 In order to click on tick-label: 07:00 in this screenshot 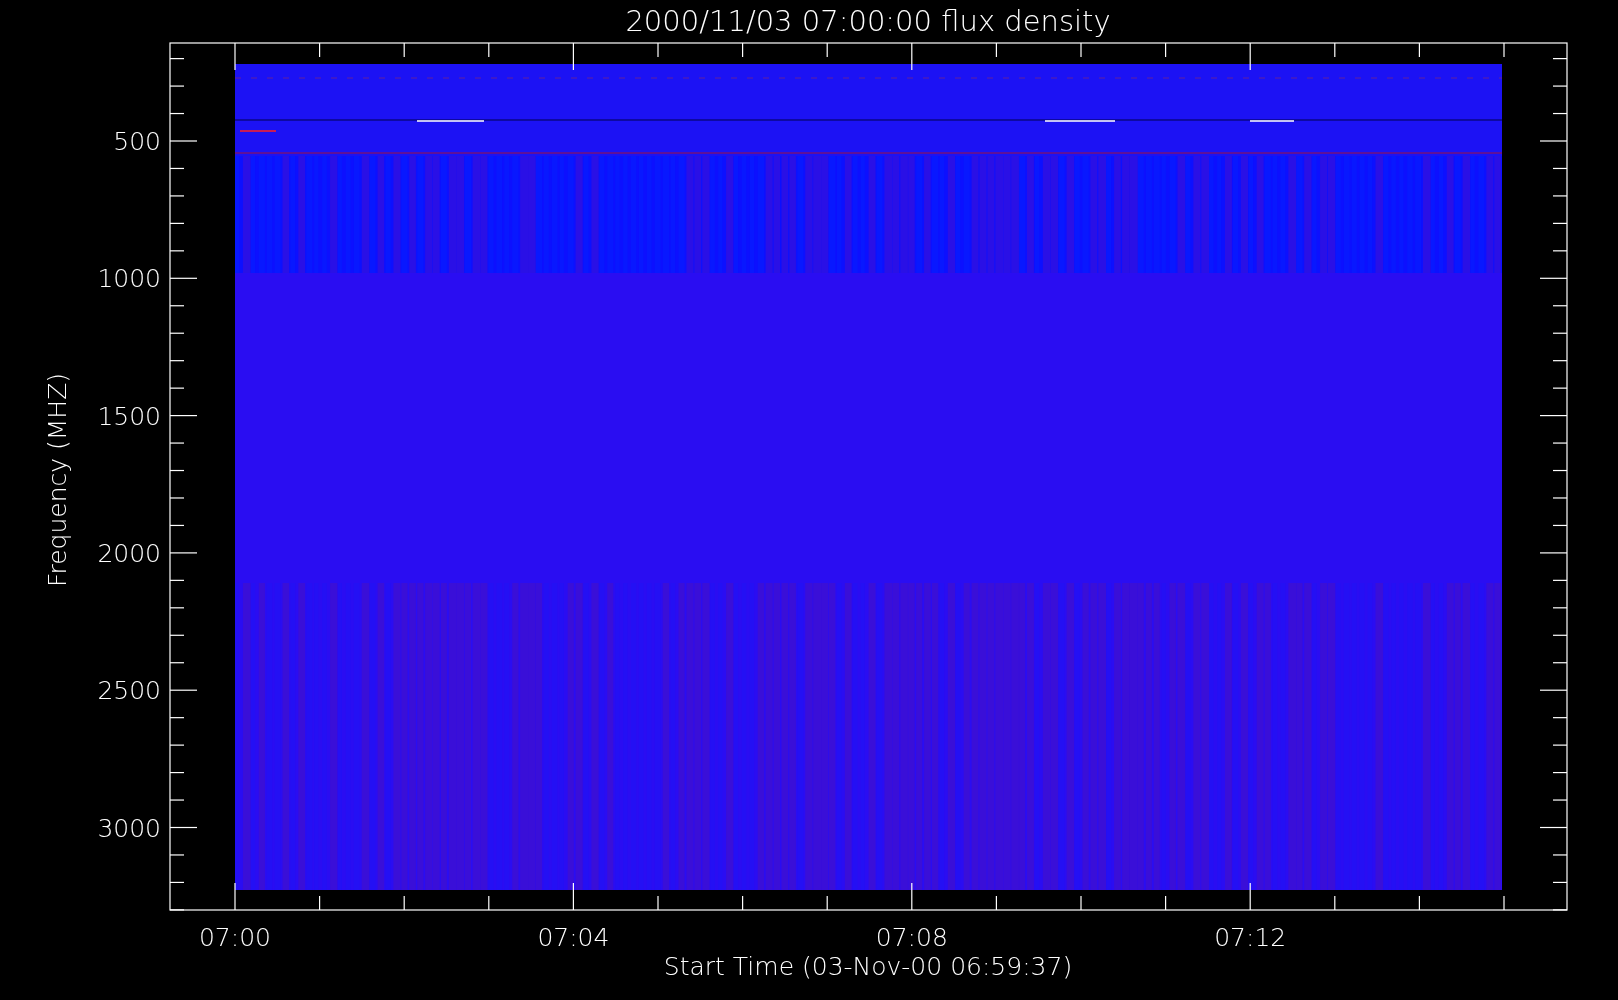, I will do `click(235, 937)`.